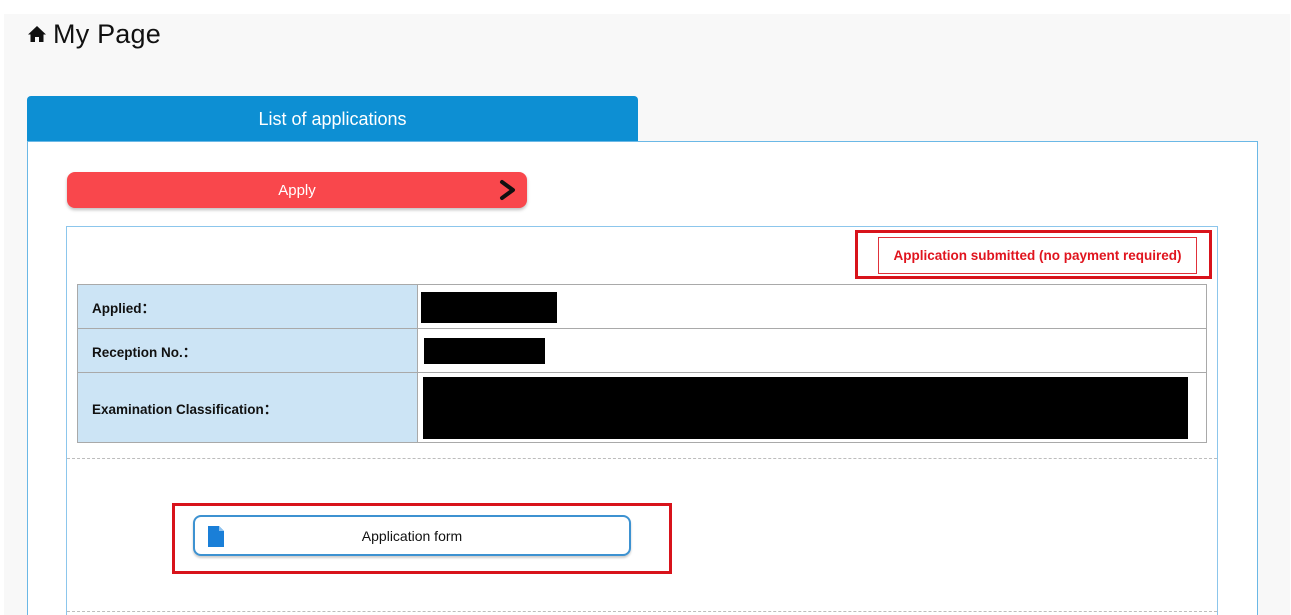  I want to click on application-form-button: Application form, so click(412, 535).